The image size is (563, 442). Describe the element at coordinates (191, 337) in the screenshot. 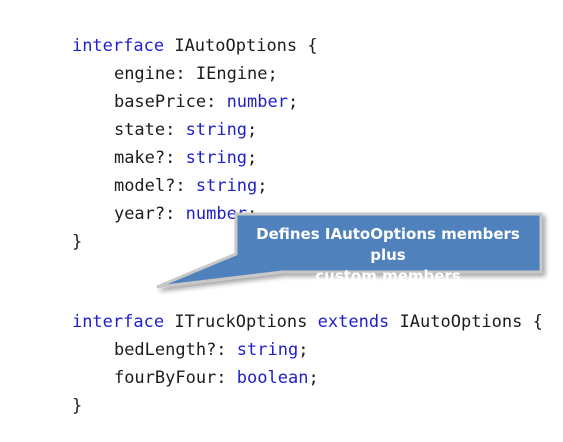

I see `member-line: bedLength?: string;` at that location.